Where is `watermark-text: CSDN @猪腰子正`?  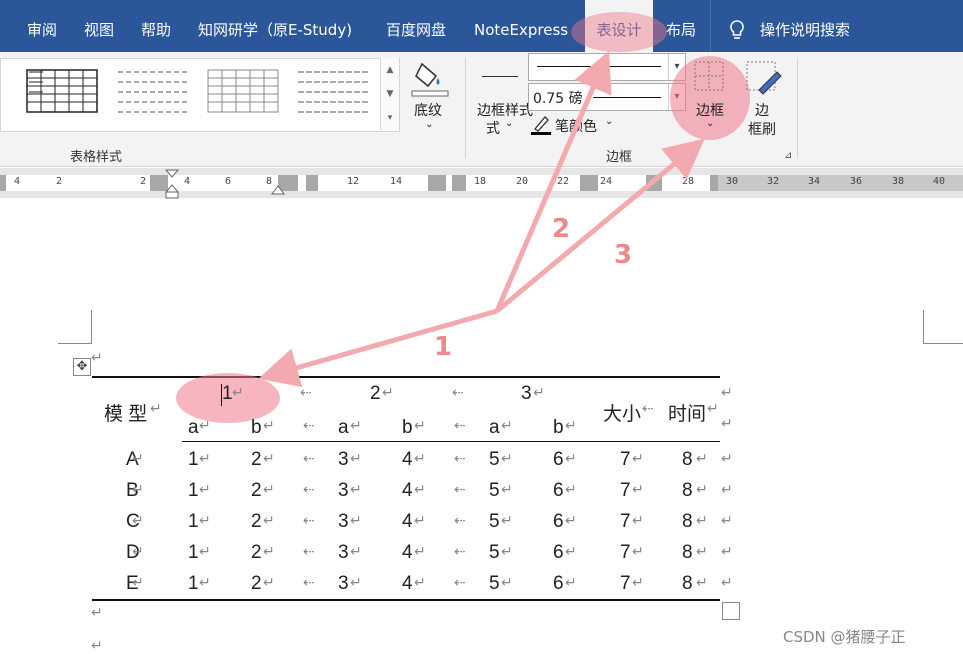 watermark-text: CSDN @猪腰子正 is located at coordinates (844, 637).